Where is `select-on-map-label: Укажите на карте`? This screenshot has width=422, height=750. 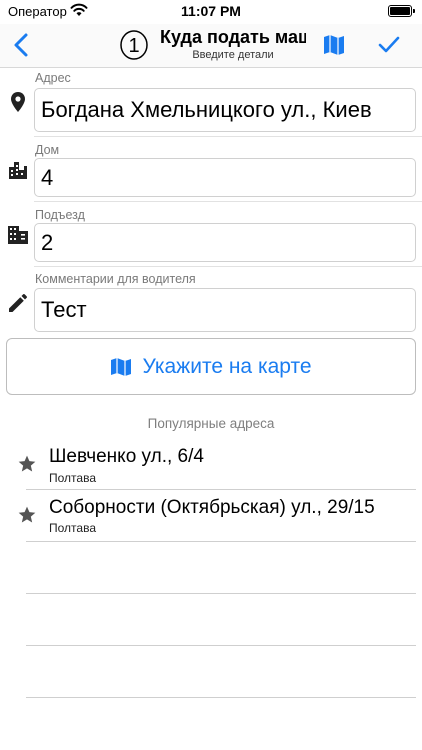
select-on-map-label: Укажите на карте is located at coordinates (227, 366).